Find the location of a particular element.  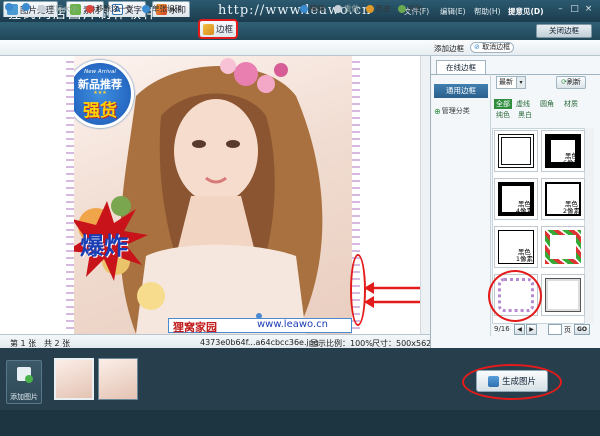

annotation-ellipse-cell is located at coordinates (515, 296).